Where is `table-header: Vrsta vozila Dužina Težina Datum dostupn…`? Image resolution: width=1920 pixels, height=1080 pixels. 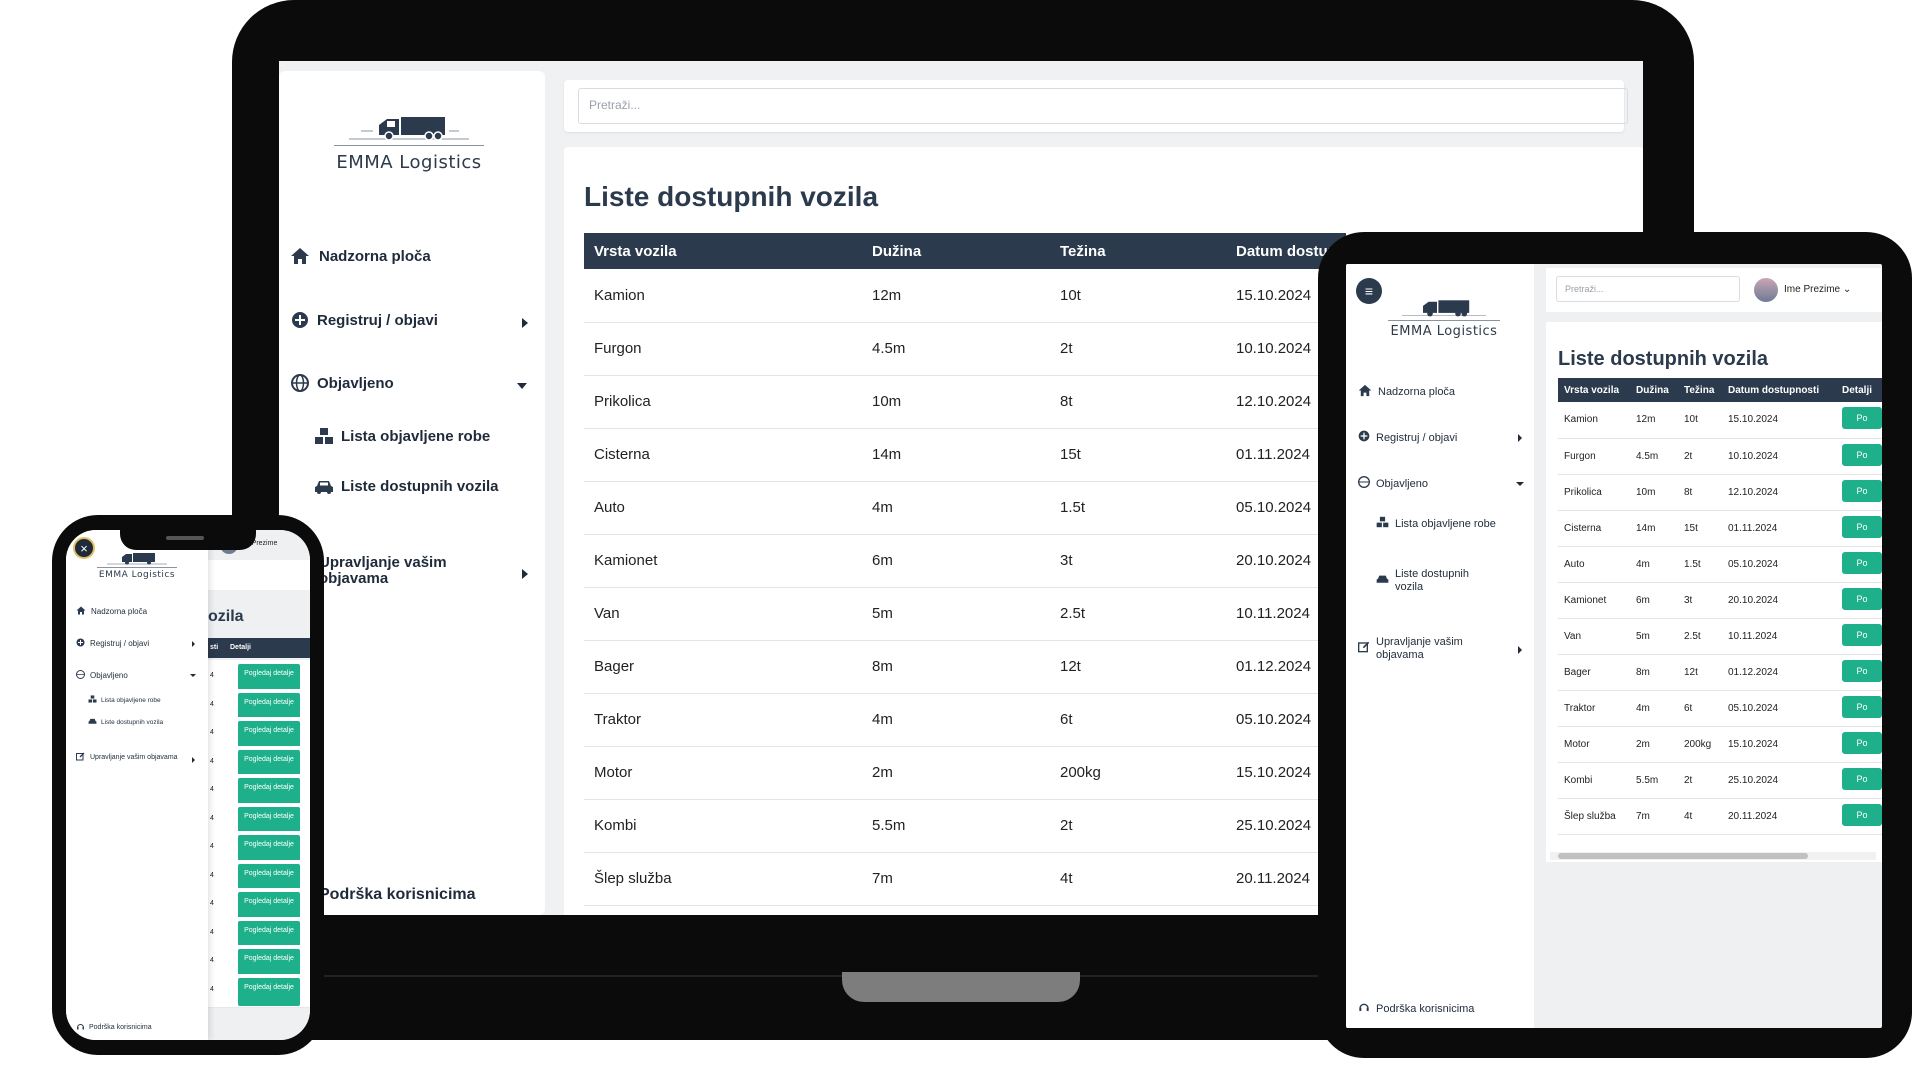
table-header: Vrsta vozila Dužina Težina Datum dostupn… is located at coordinates (1720, 390).